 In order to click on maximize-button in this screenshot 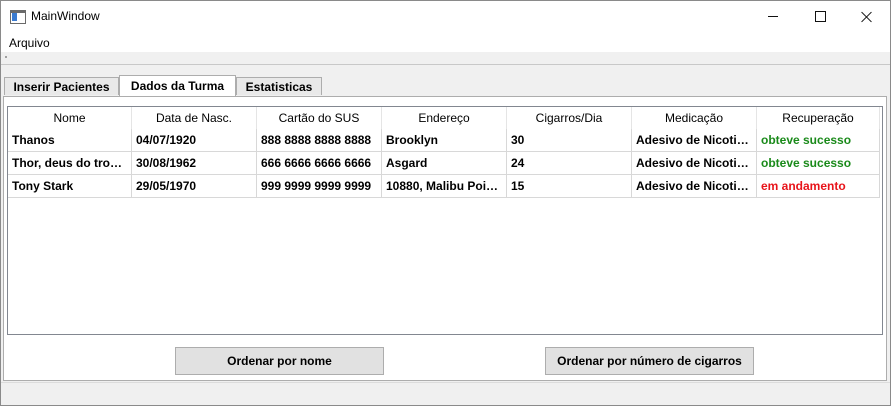, I will do `click(820, 16)`.